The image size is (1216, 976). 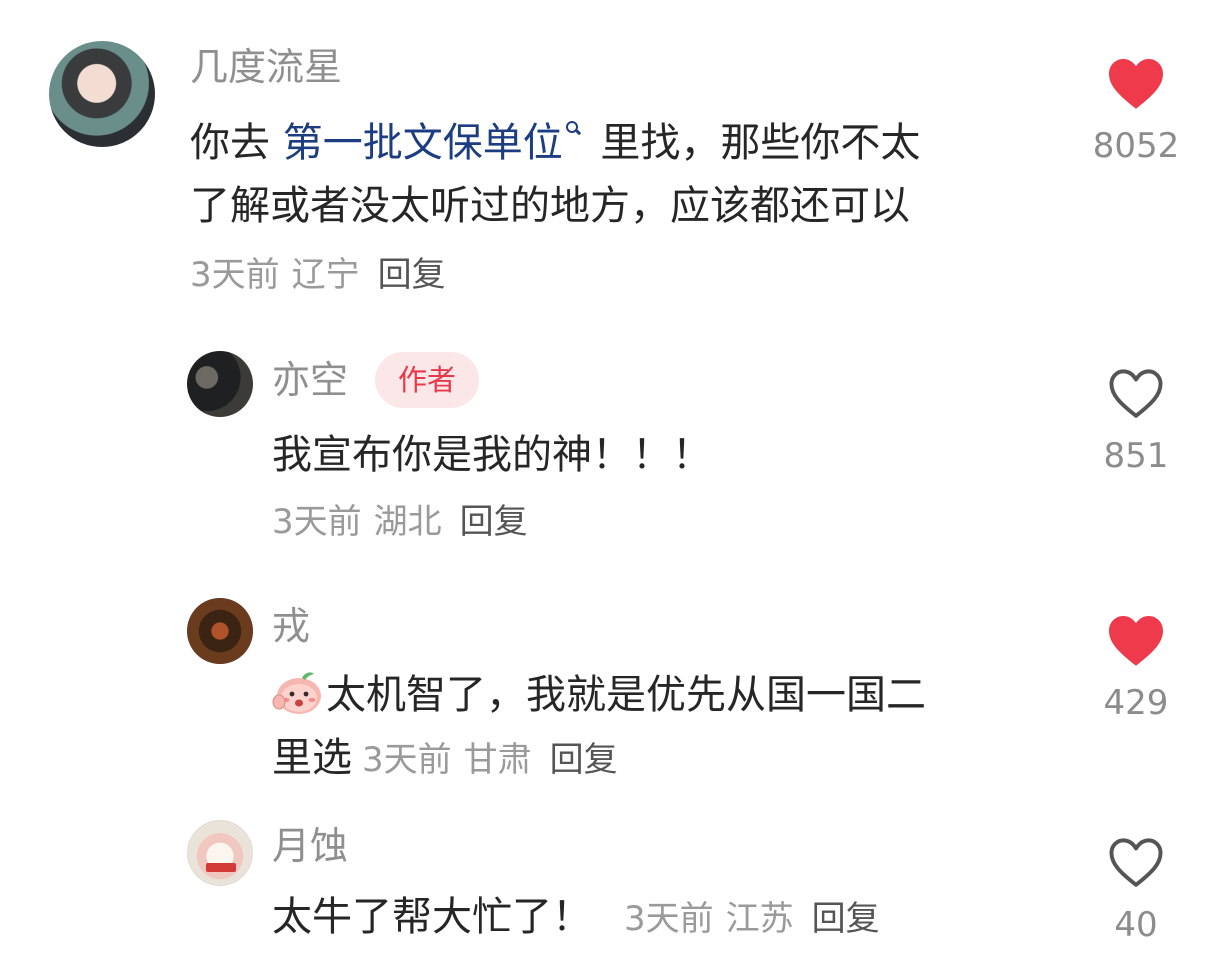 I want to click on comment-meta: 3天前 江苏 回复, so click(x=752, y=919).